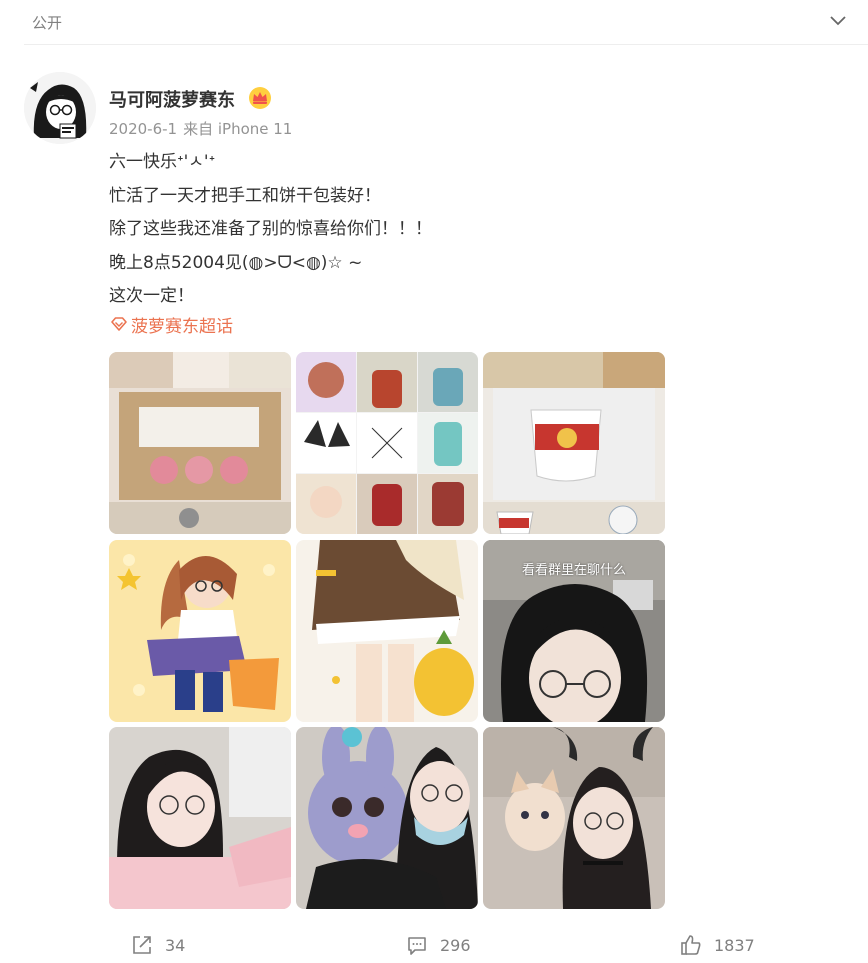  What do you see at coordinates (151, 296) in the screenshot?
I see `post-text-line: 这次一定！` at bounding box center [151, 296].